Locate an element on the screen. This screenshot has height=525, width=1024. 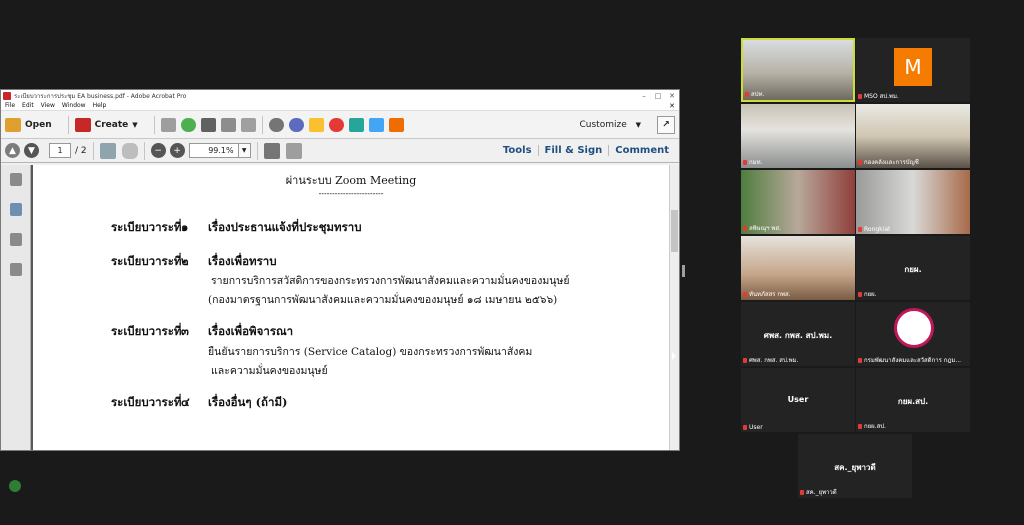
extra-tools is located at coordinates (336, 124).